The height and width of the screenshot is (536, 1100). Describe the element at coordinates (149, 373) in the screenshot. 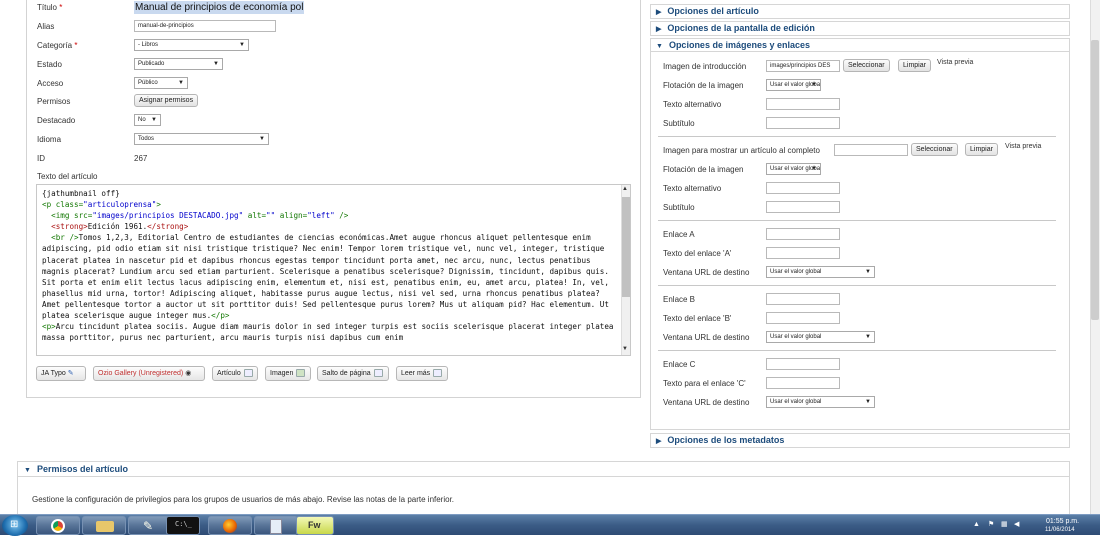

I see `ozio-gallery-button: Ozio Gallery (Unregistered) ◉` at that location.